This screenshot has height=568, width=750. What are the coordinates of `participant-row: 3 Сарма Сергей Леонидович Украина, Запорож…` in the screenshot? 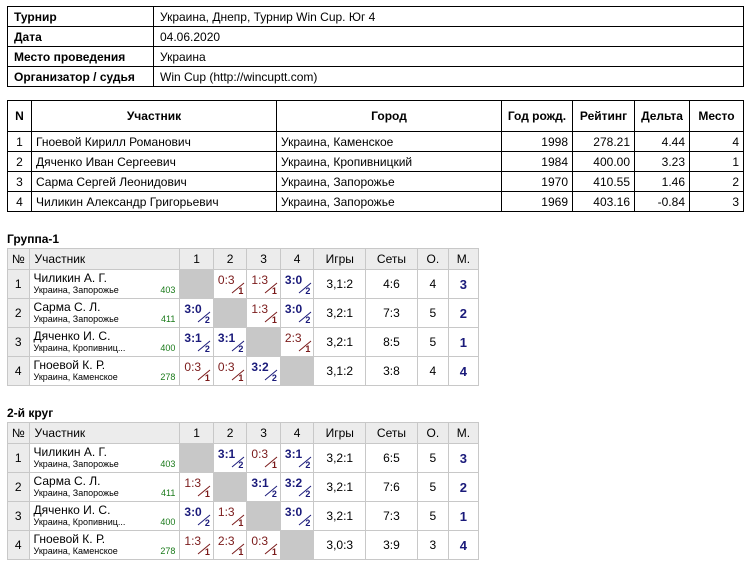 It's located at (375, 181).